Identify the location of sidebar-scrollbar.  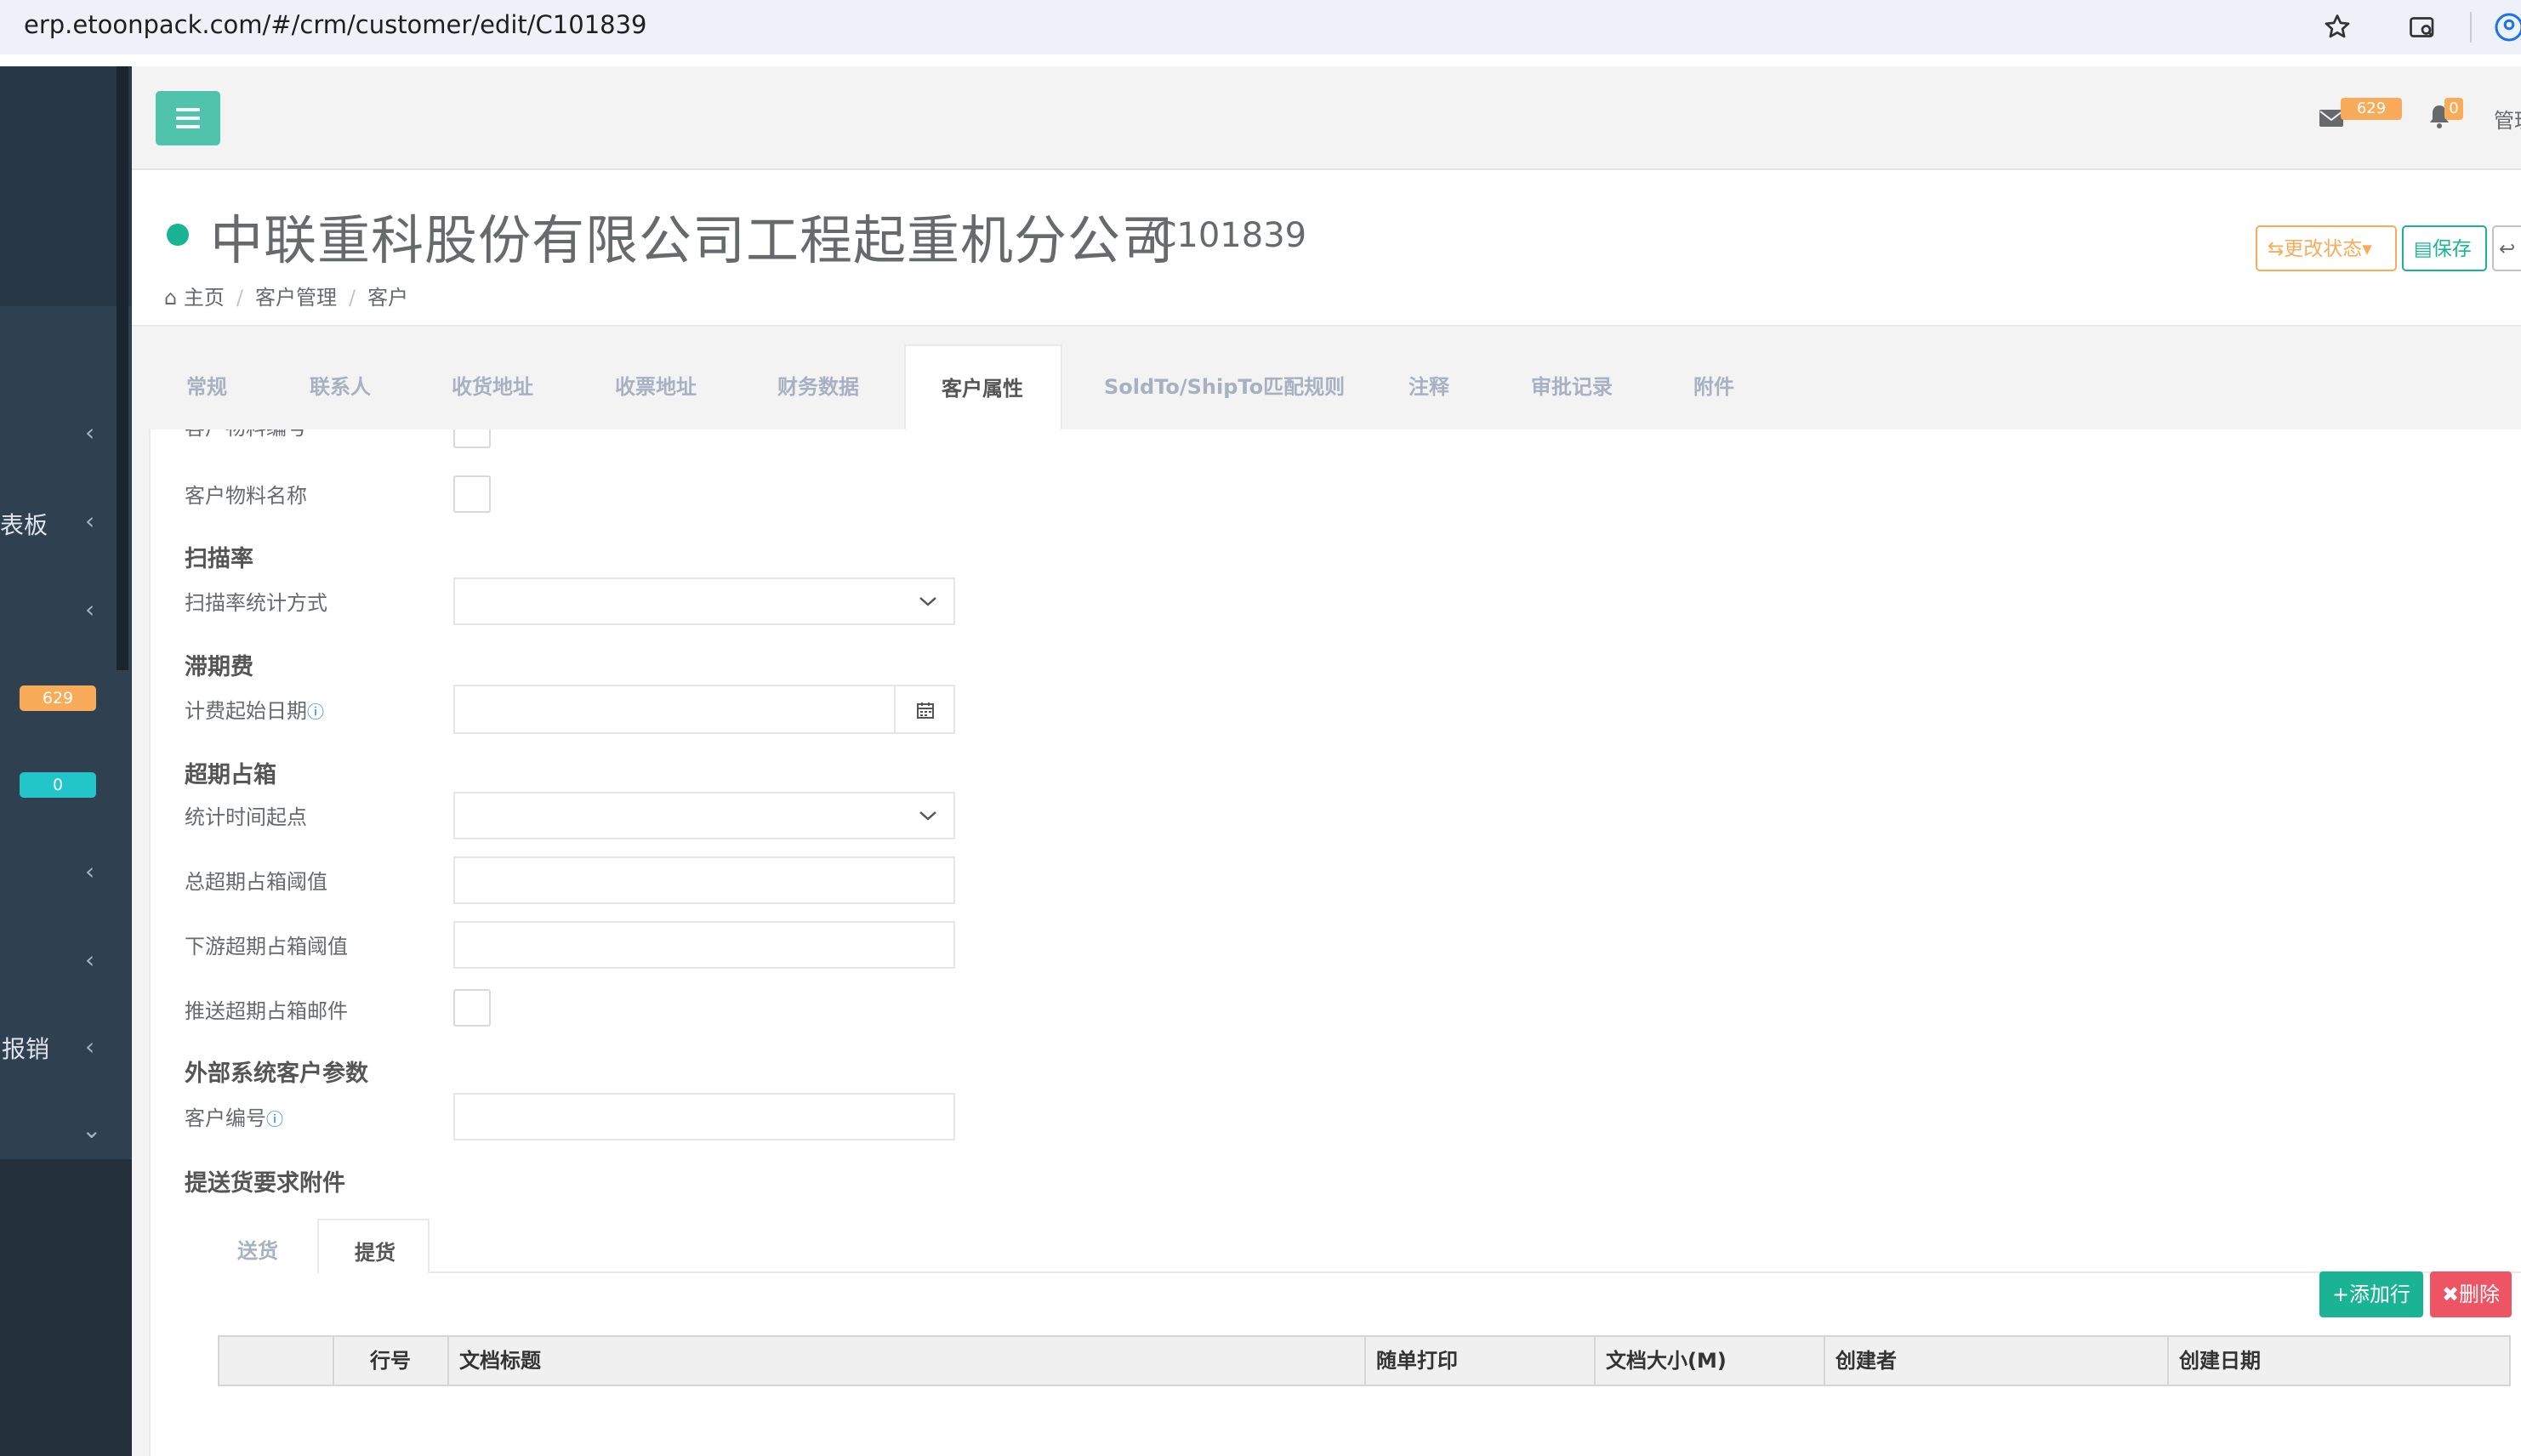
(122, 368).